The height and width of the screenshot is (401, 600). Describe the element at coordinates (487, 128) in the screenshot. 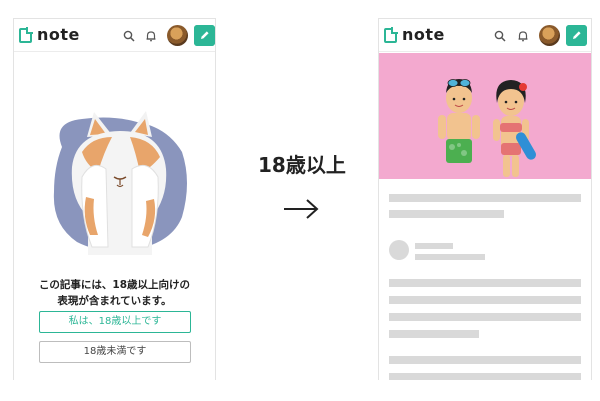

I see `swimsuit-illustration` at that location.